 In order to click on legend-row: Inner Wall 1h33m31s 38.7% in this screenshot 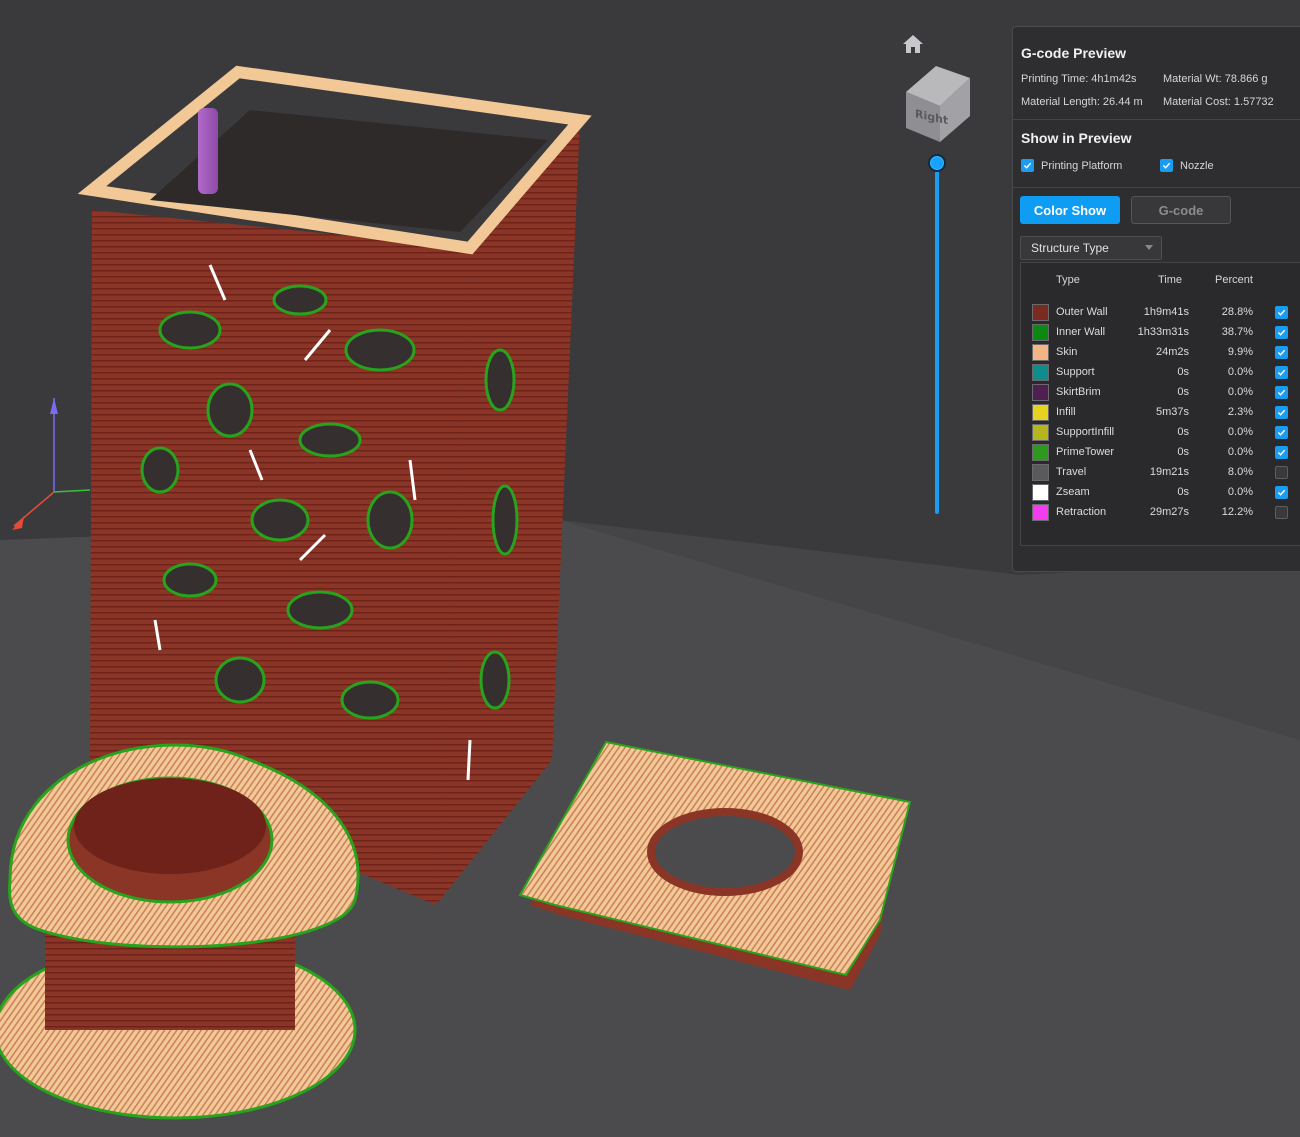, I will do `click(1160, 333)`.